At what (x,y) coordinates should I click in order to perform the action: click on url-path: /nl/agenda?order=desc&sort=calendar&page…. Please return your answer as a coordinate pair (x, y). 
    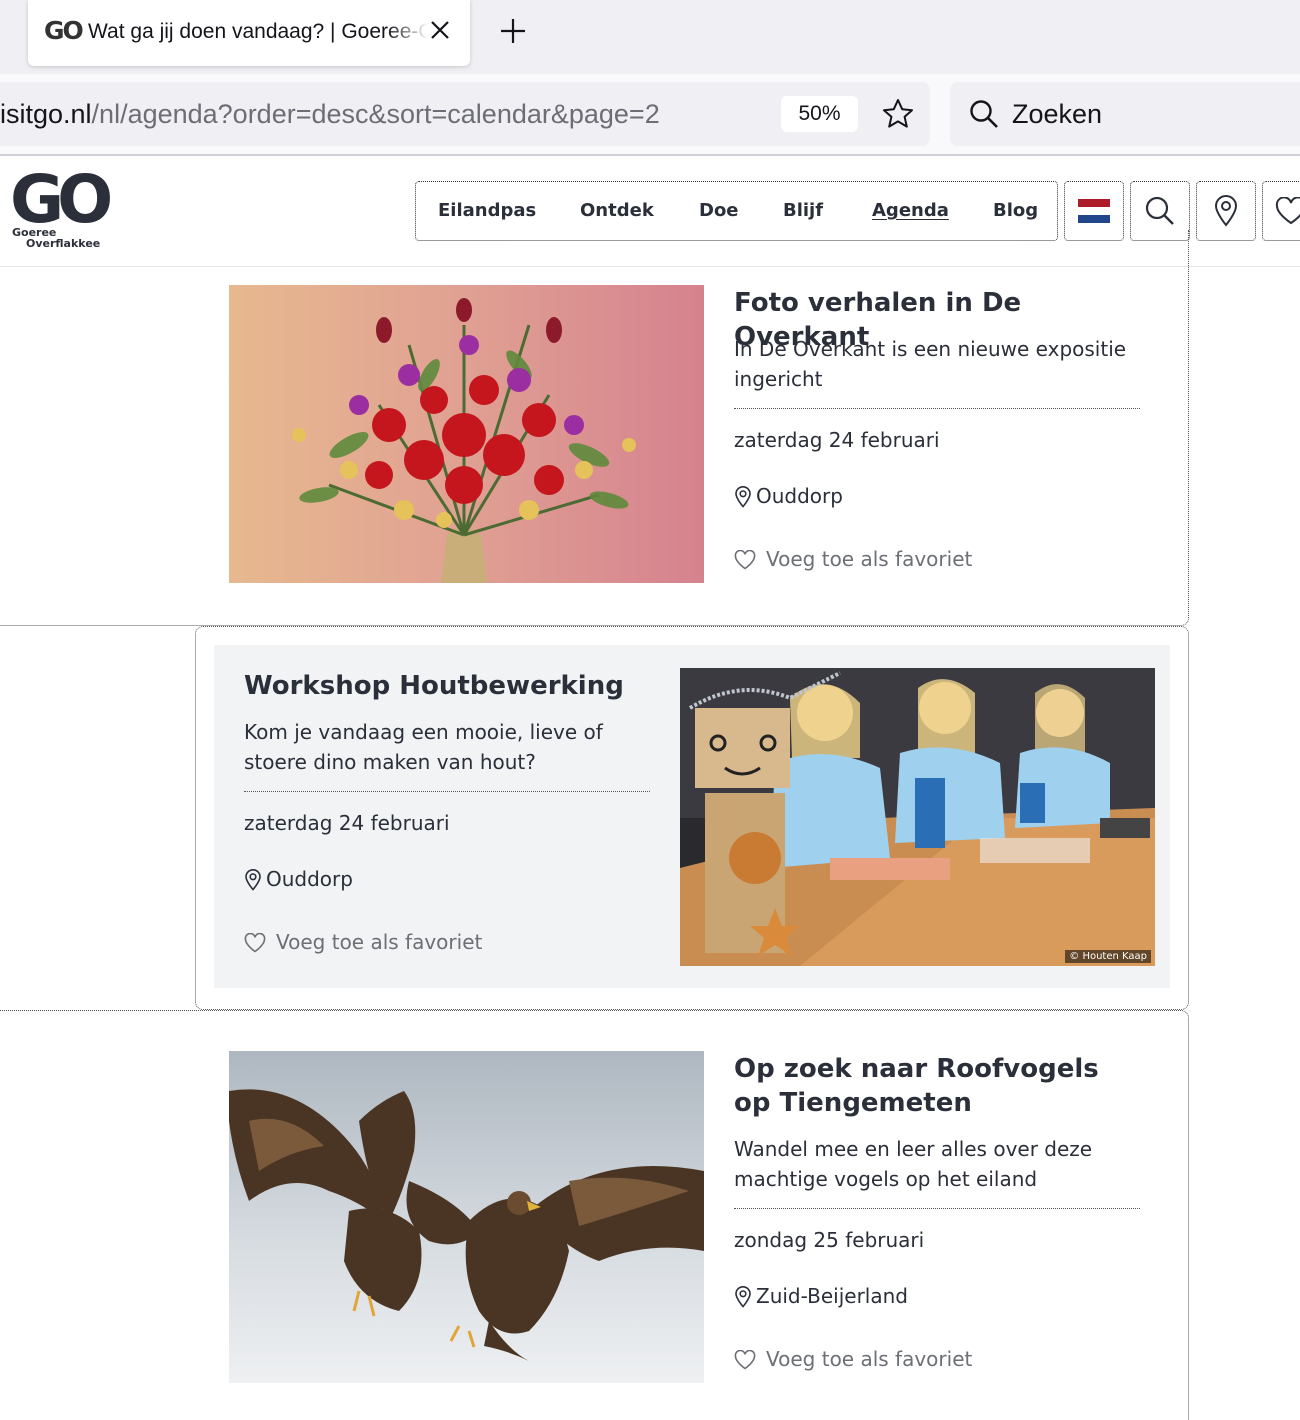
    Looking at the image, I should click on (375, 114).